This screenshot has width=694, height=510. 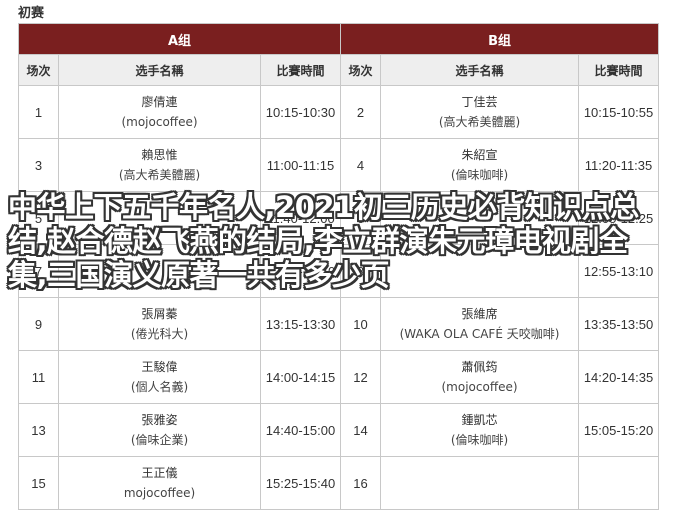 What do you see at coordinates (159, 112) in the screenshot?
I see `player-cell: 廖倩連 (mojocoffee)` at bounding box center [159, 112].